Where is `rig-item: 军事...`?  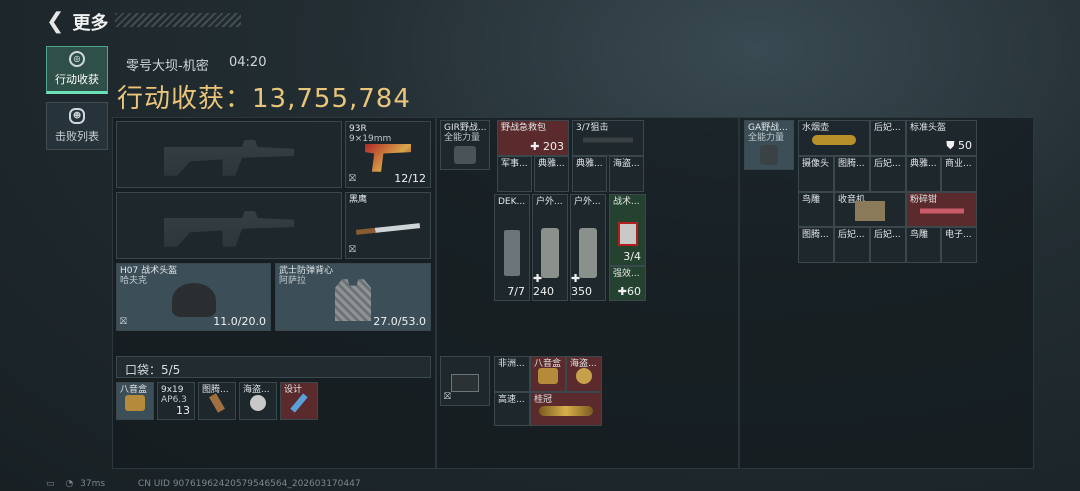
rig-item: 军事... is located at coordinates (514, 174).